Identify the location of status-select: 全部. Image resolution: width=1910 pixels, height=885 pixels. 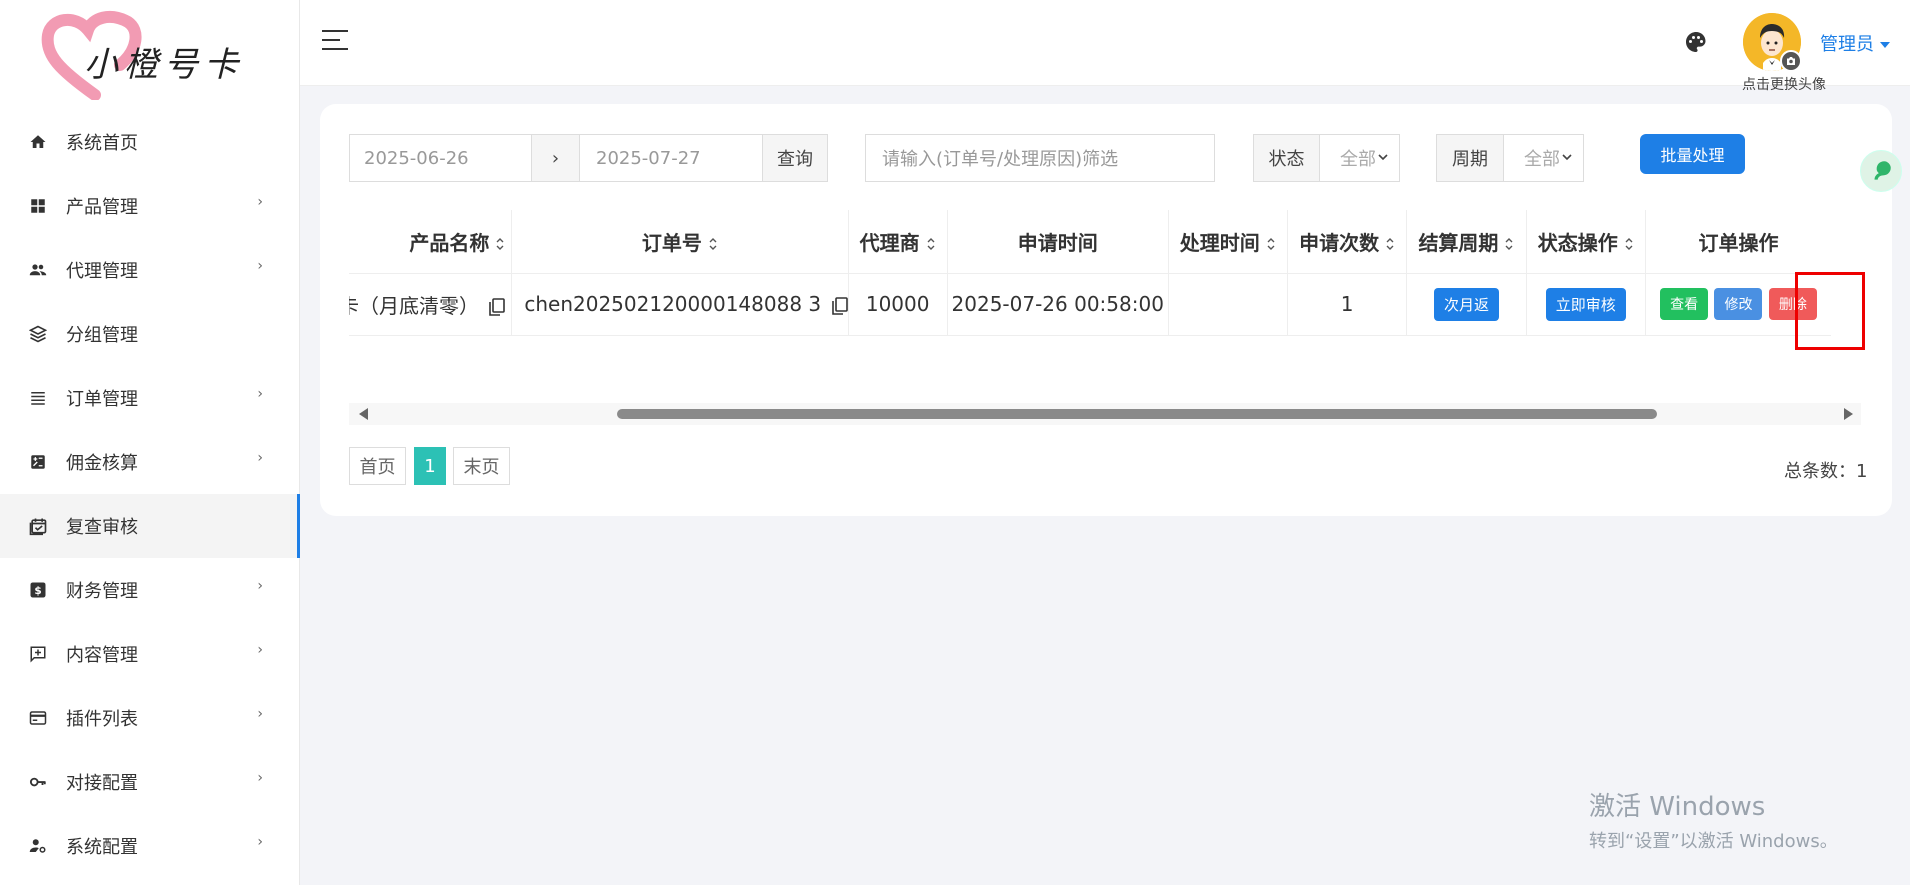
(1359, 158).